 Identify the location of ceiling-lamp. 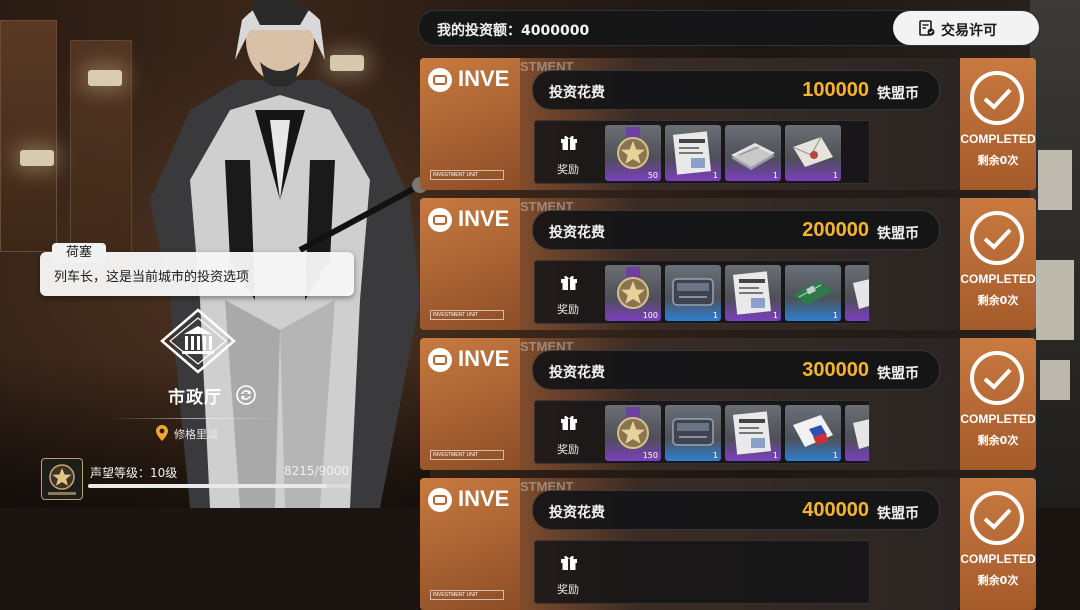
(37, 158).